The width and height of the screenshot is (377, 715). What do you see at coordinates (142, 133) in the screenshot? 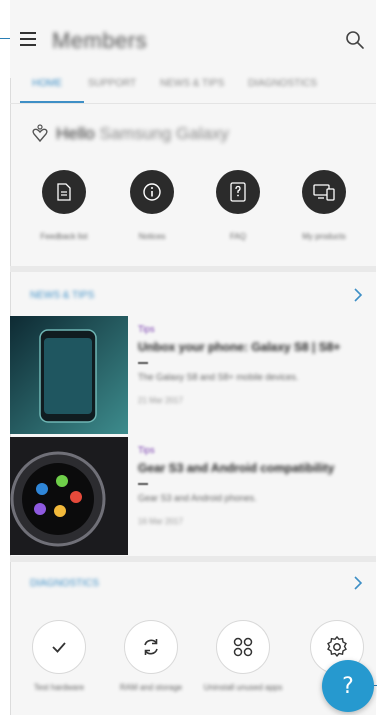
I see `greeting-text: Hello Samsung Galaxy` at bounding box center [142, 133].